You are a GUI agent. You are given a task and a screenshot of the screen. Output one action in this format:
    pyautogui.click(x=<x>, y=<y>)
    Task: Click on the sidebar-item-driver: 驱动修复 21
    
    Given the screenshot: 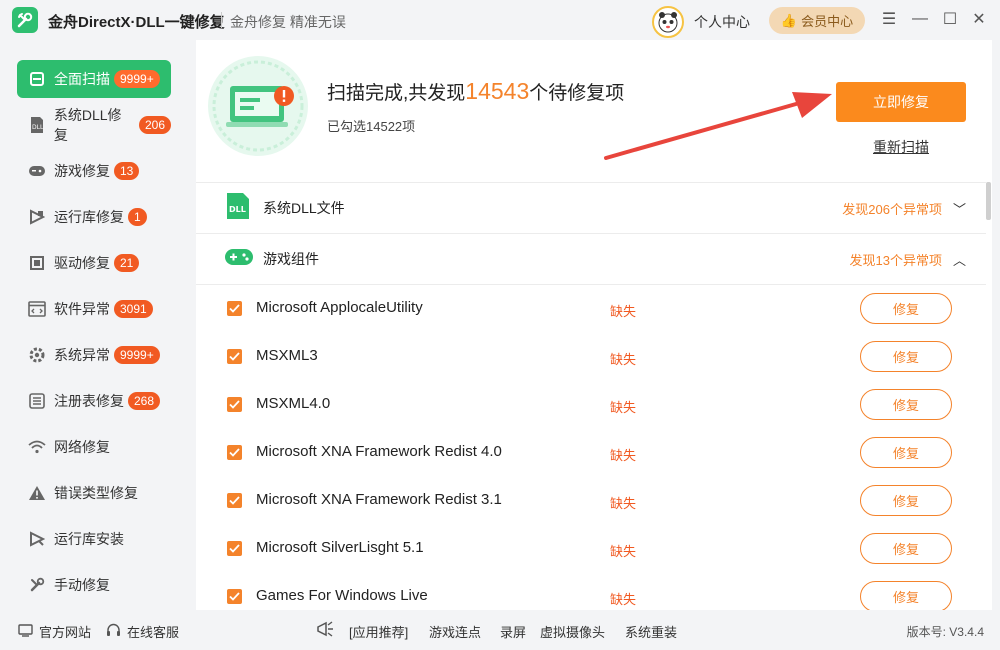 What is the action you would take?
    pyautogui.click(x=94, y=263)
    